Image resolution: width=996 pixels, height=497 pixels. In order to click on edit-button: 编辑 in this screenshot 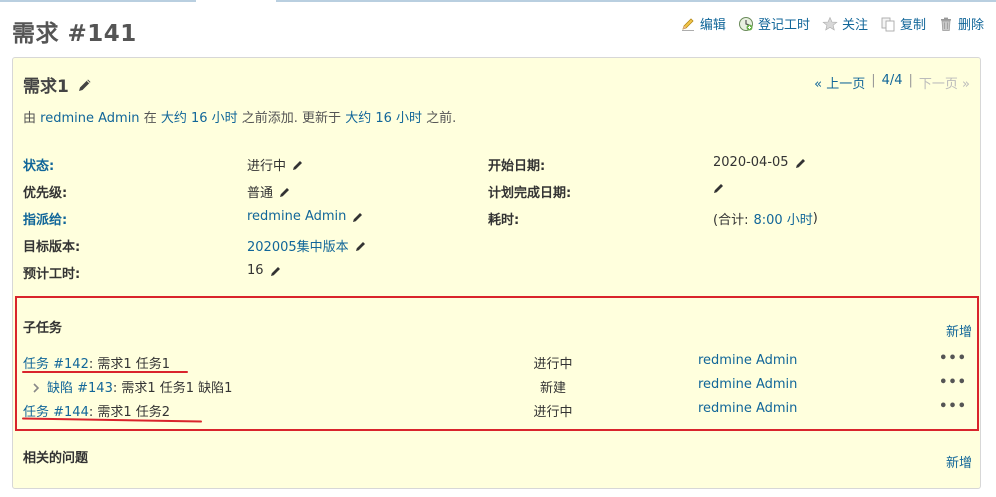, I will do `click(703, 23)`.